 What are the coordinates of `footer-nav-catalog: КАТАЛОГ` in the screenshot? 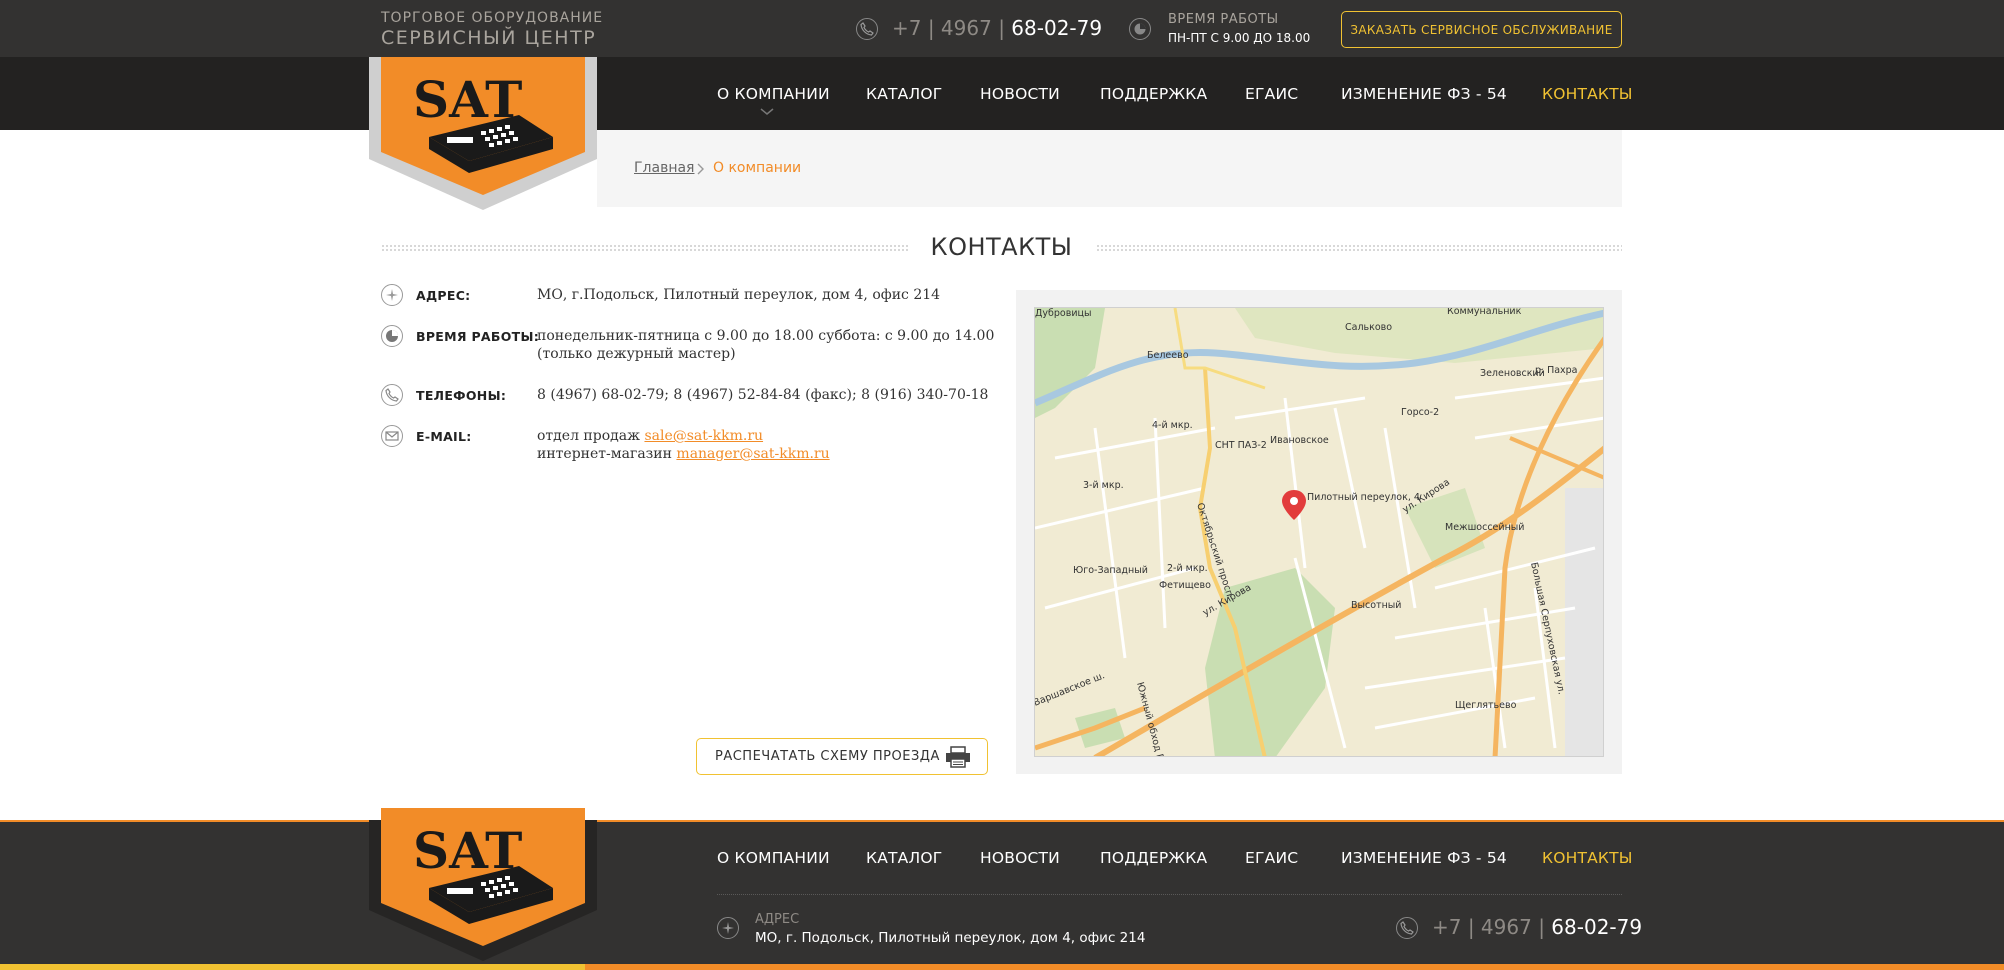 It's located at (904, 858).